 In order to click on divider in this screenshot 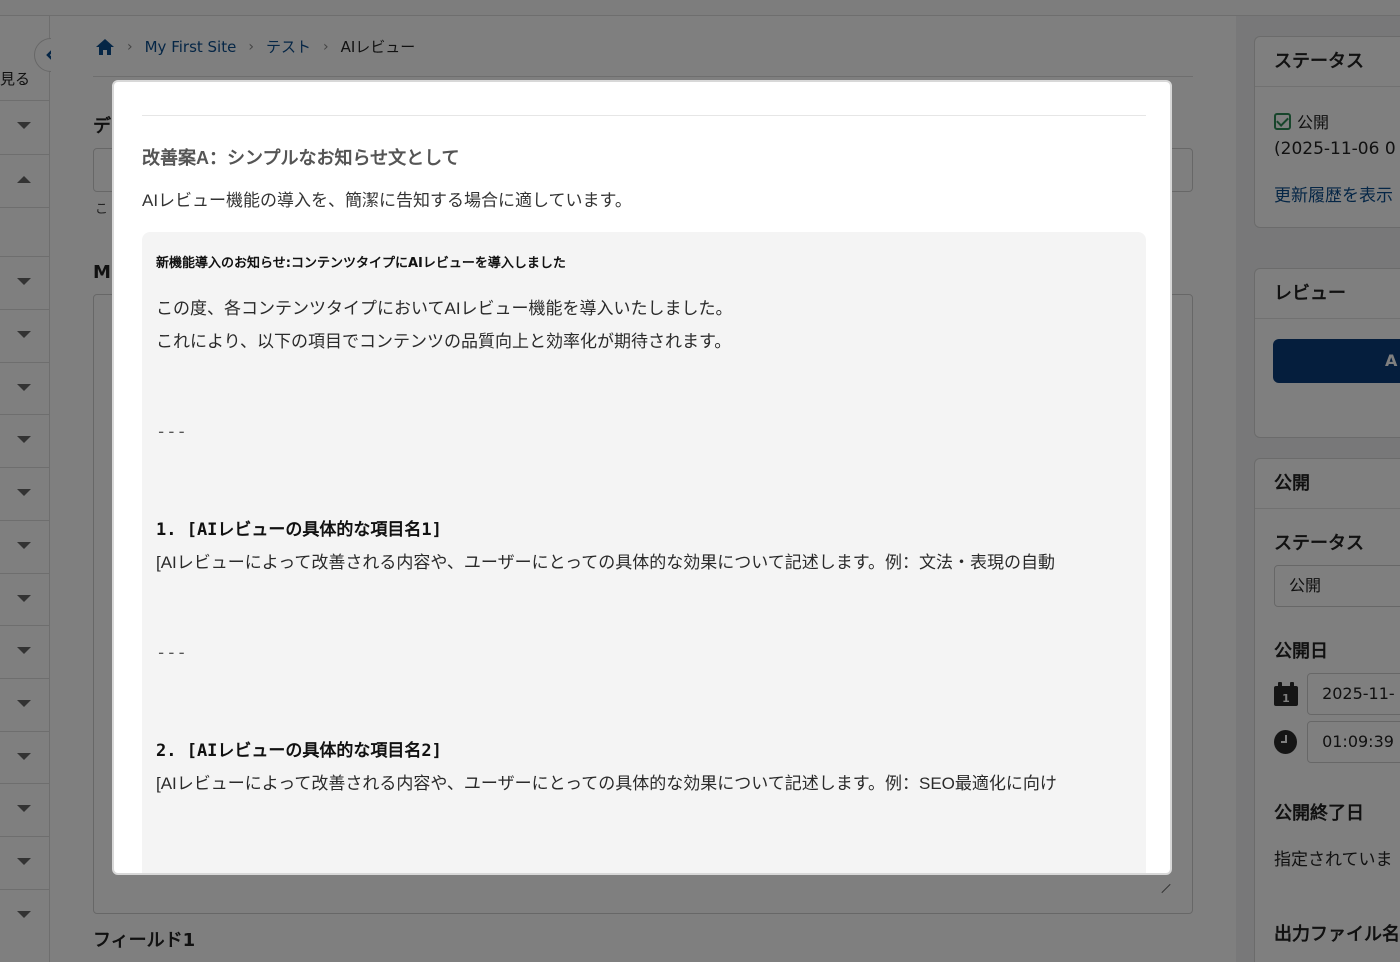, I will do `click(644, 115)`.